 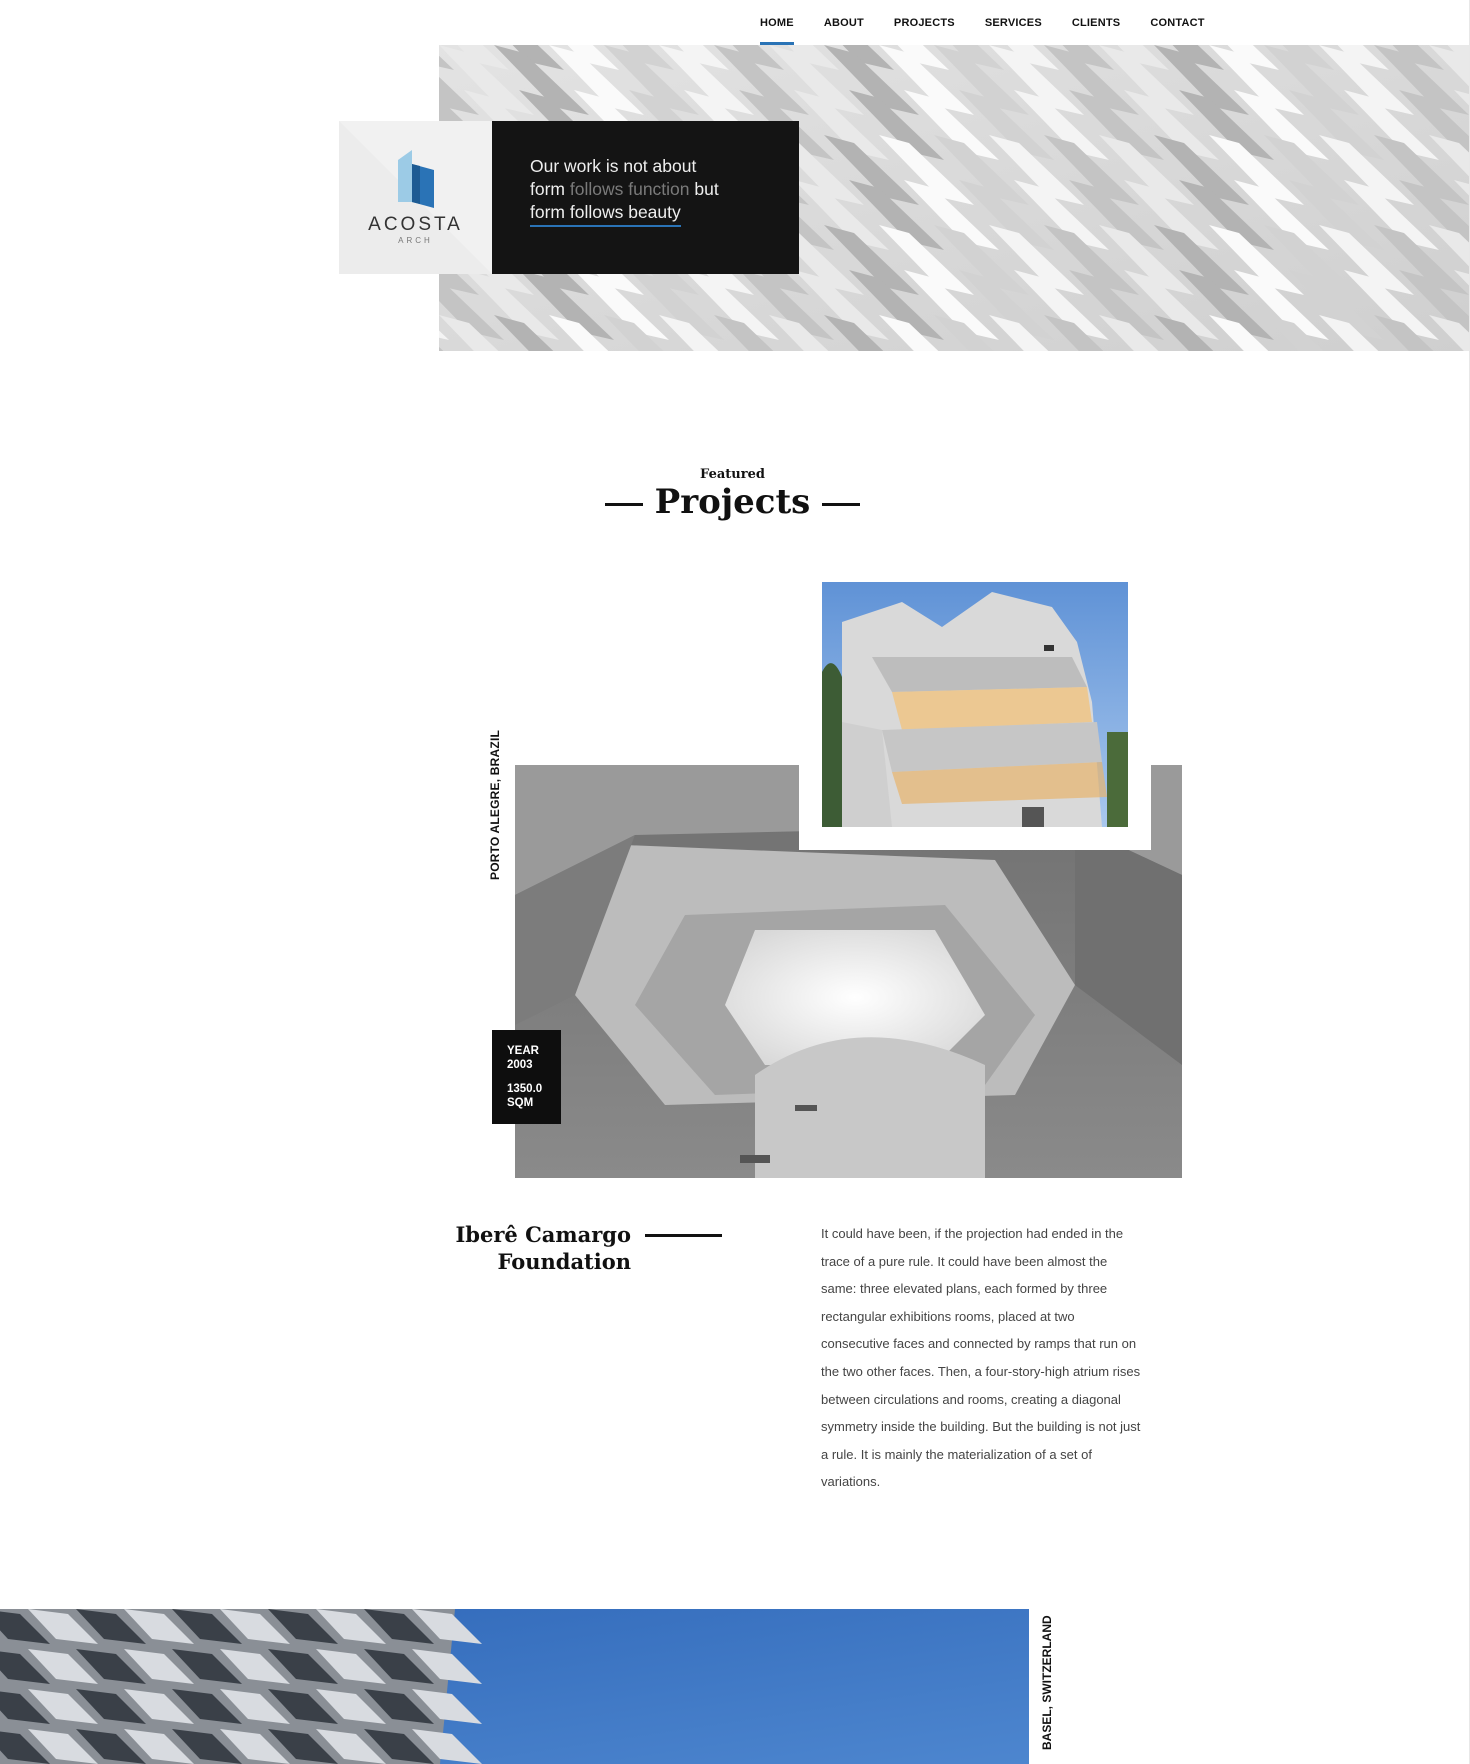 What do you see at coordinates (495, 804) in the screenshot?
I see `project-location: PORTO ALEGRE, BRAZIL` at bounding box center [495, 804].